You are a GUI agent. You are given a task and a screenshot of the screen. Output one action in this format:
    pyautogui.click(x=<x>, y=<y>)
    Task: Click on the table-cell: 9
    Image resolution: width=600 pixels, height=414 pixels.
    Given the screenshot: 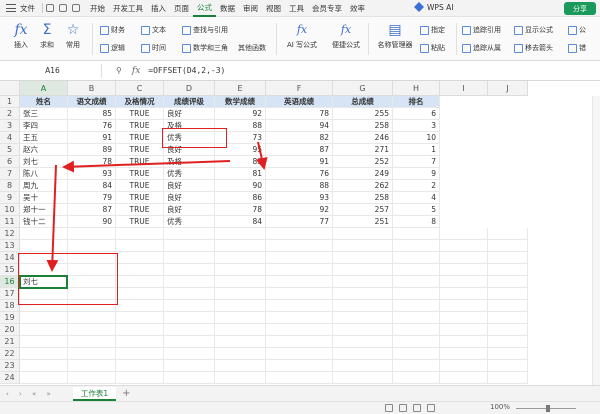 What is the action you would take?
    pyautogui.click(x=416, y=174)
    